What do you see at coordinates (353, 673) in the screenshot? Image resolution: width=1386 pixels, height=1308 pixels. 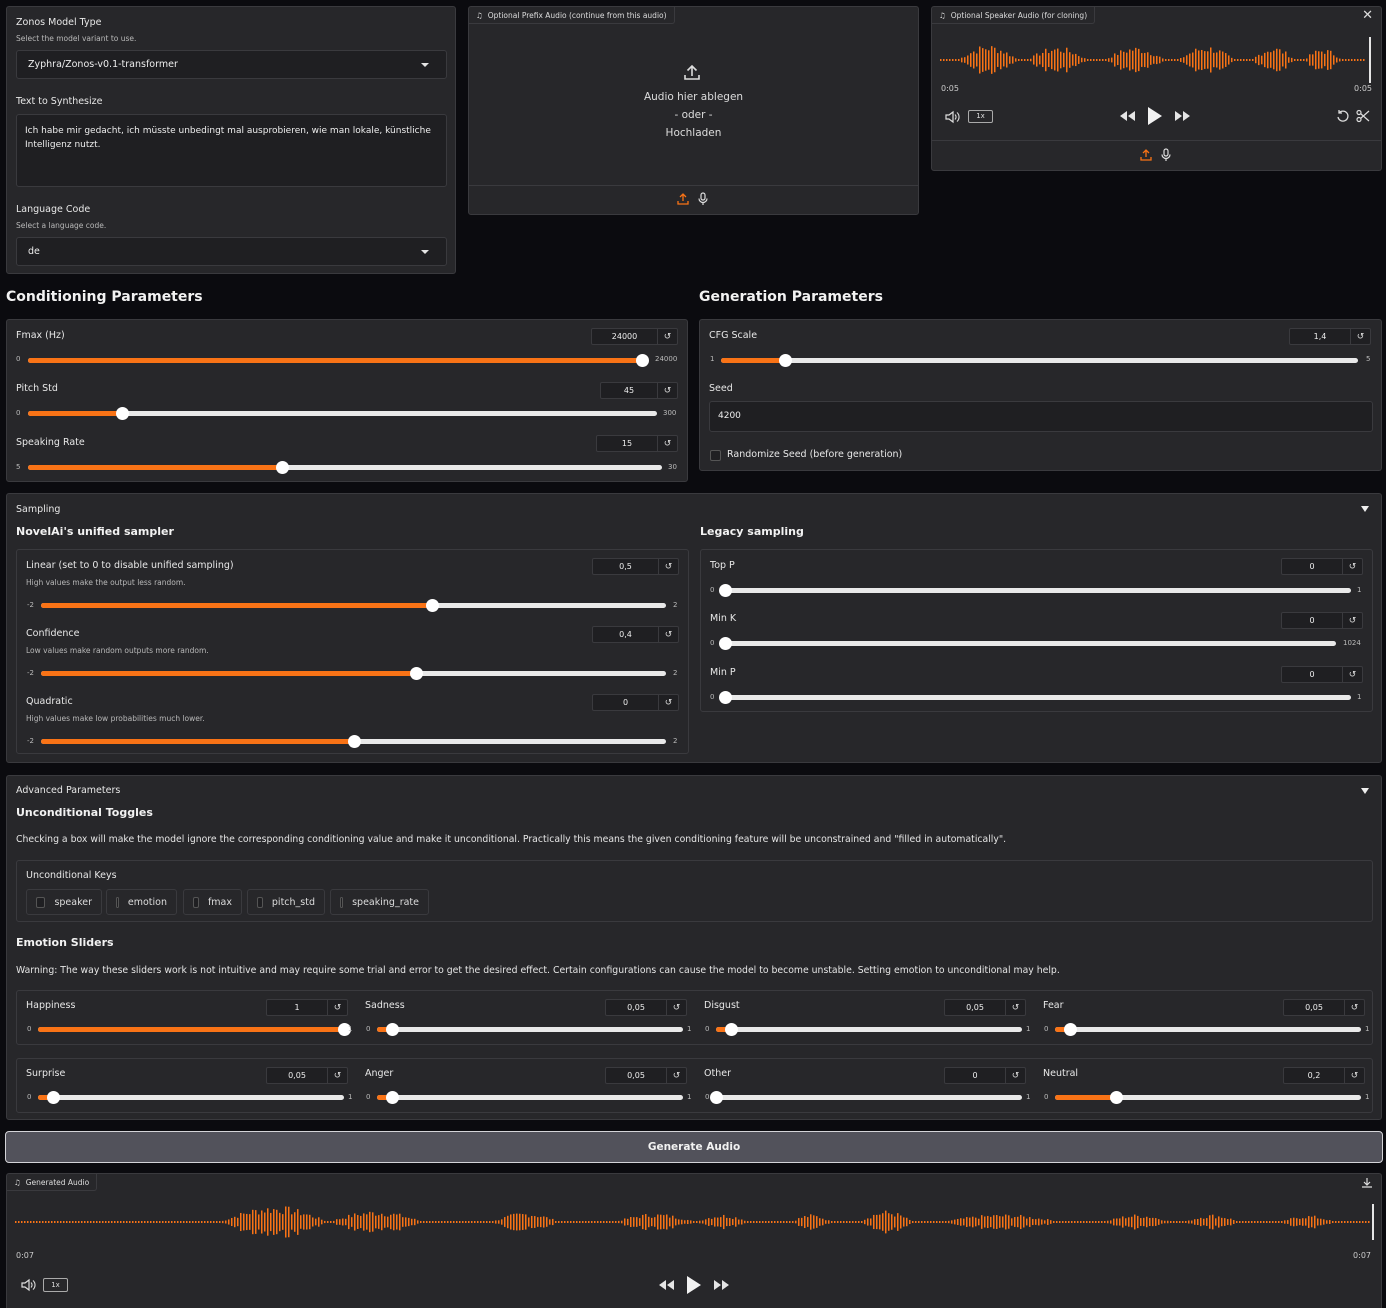 I see `confidence-slider` at bounding box center [353, 673].